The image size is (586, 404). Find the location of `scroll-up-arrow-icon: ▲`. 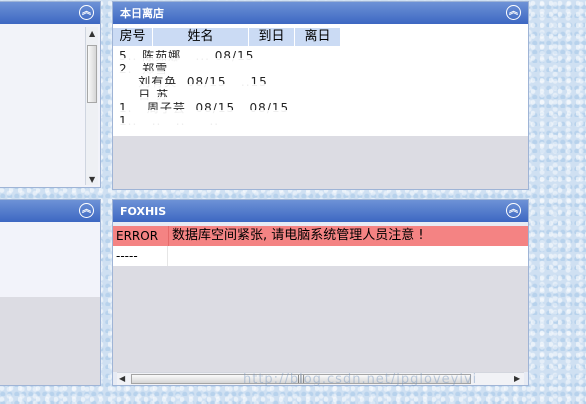

scroll-up-arrow-icon: ▲ is located at coordinates (92, 33).